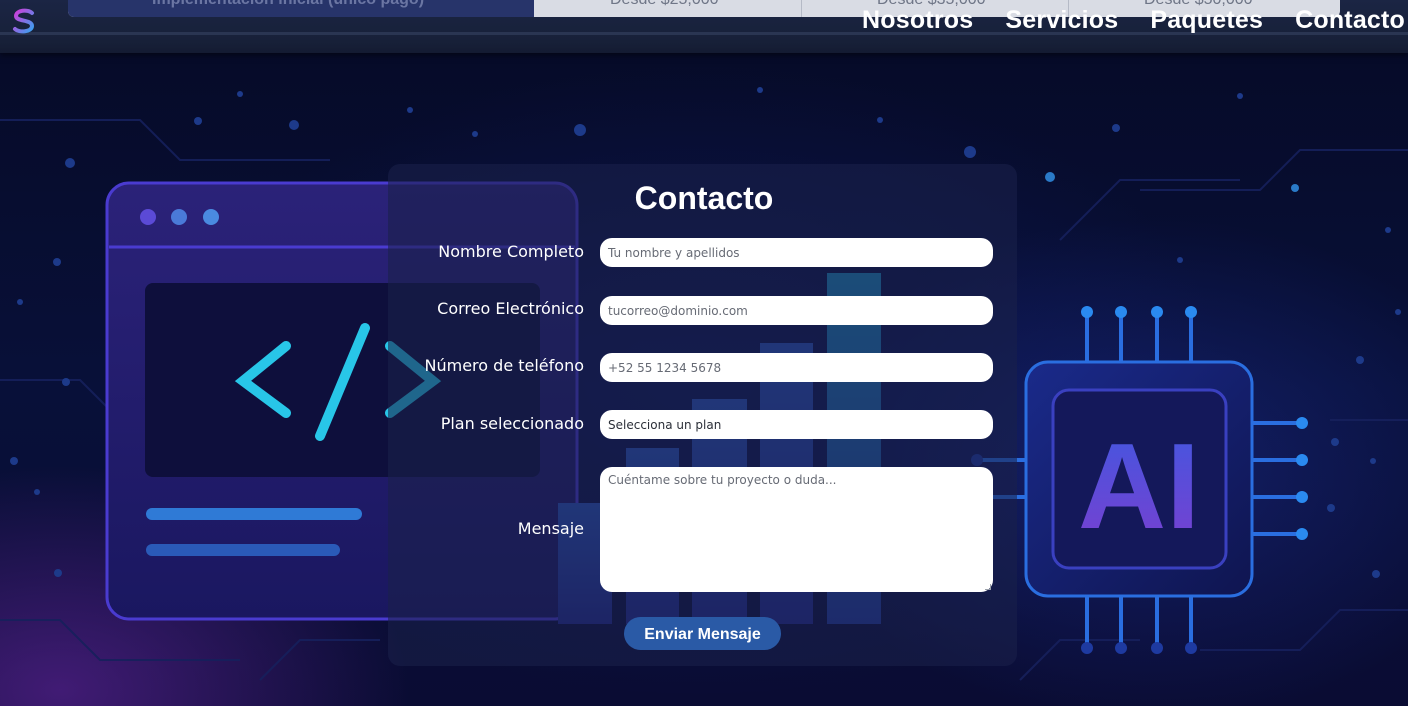 The image size is (1408, 706). I want to click on pricing-heading-cell: Implementación inicial (único pago), so click(301, 8).